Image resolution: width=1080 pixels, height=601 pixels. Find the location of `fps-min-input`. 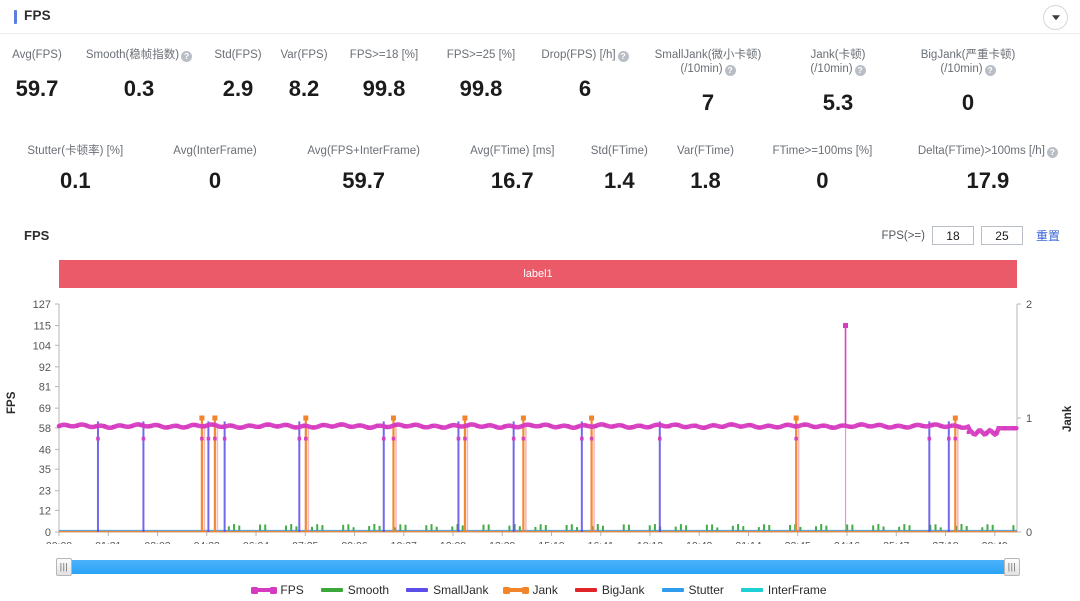

fps-min-input is located at coordinates (952, 235).